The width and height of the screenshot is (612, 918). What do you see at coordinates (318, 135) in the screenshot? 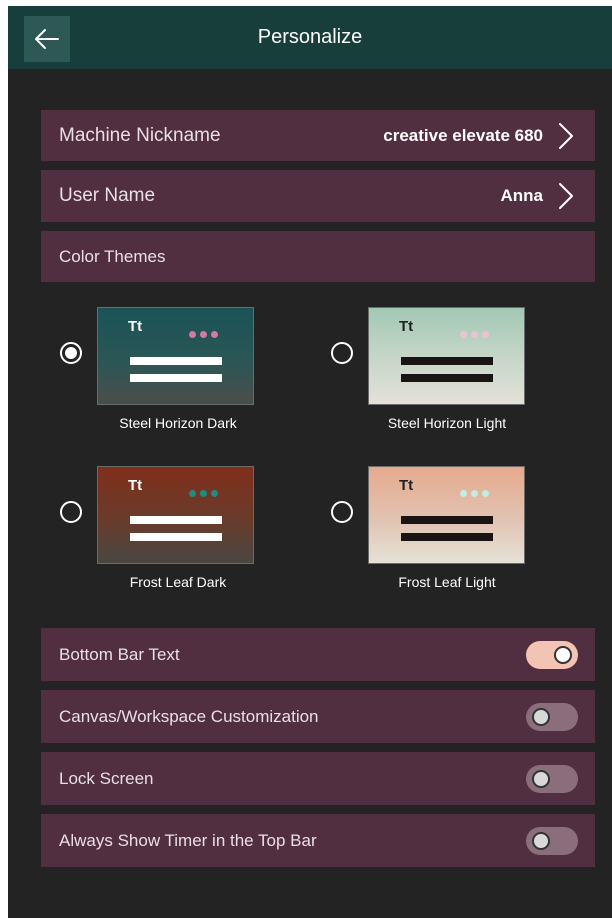
I see `machine-nickname-row: Machine Nickname creative elevate 680` at bounding box center [318, 135].